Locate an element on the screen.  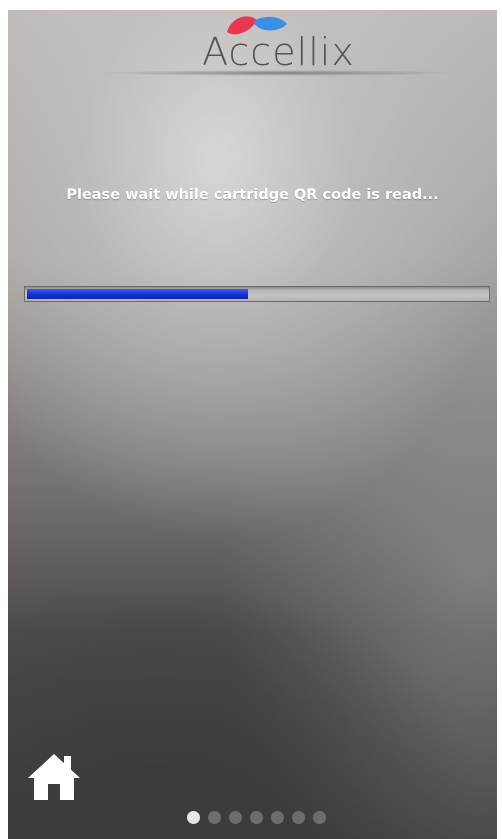
page-dot-active is located at coordinates (193, 817).